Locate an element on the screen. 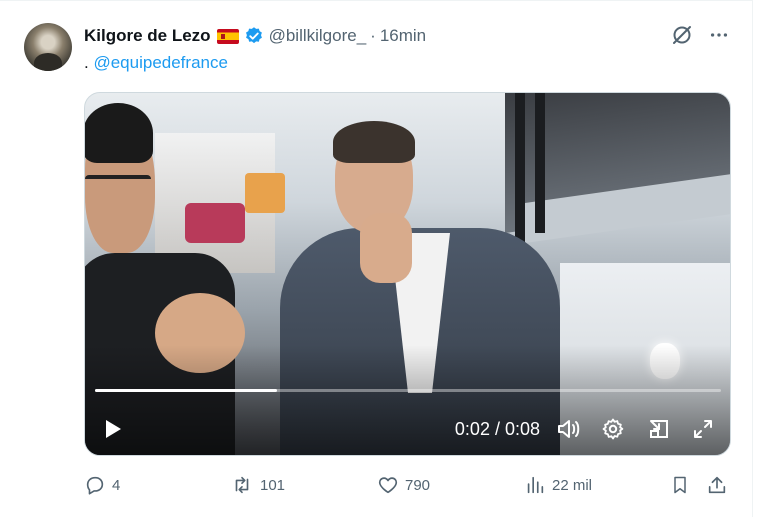 This screenshot has width=762, height=517. bag-strap is located at coordinates (540, 163).